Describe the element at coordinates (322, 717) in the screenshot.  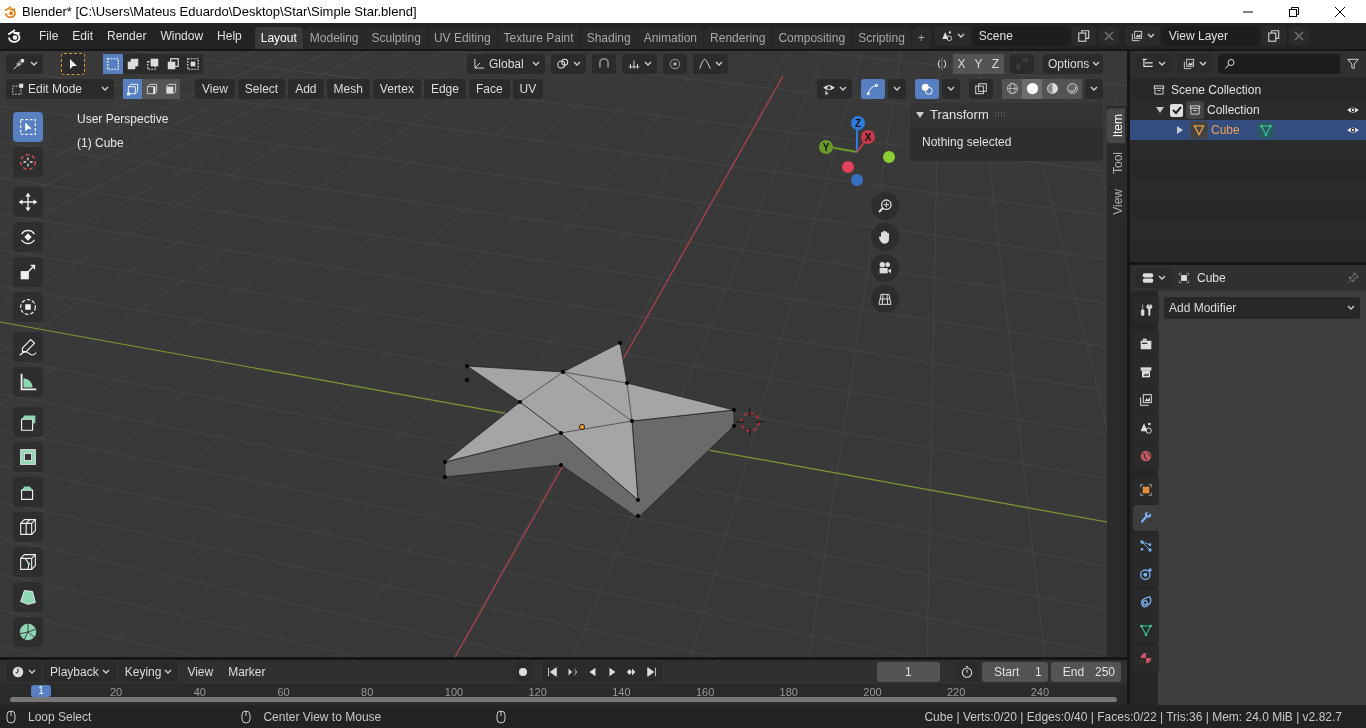
I see `status-hint: Center View to Mouse` at that location.